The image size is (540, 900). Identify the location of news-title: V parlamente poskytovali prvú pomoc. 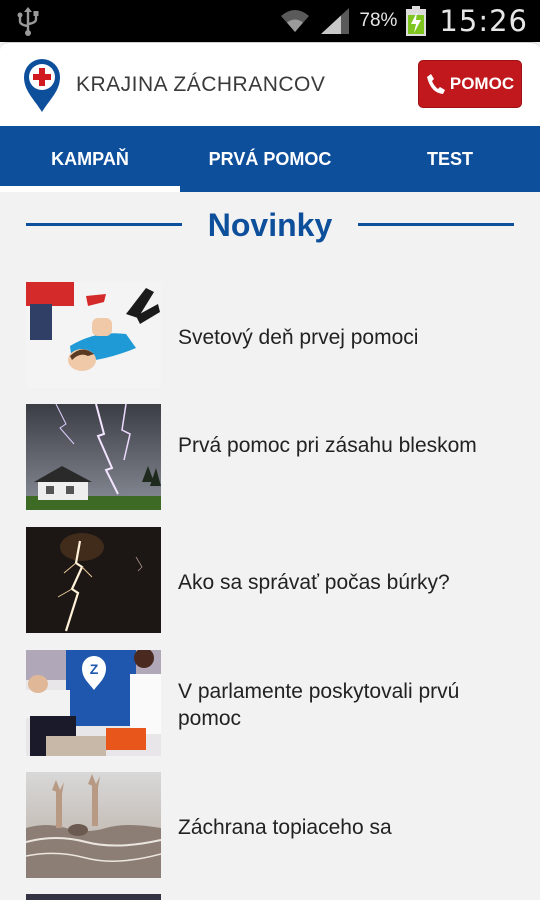
(319, 705).